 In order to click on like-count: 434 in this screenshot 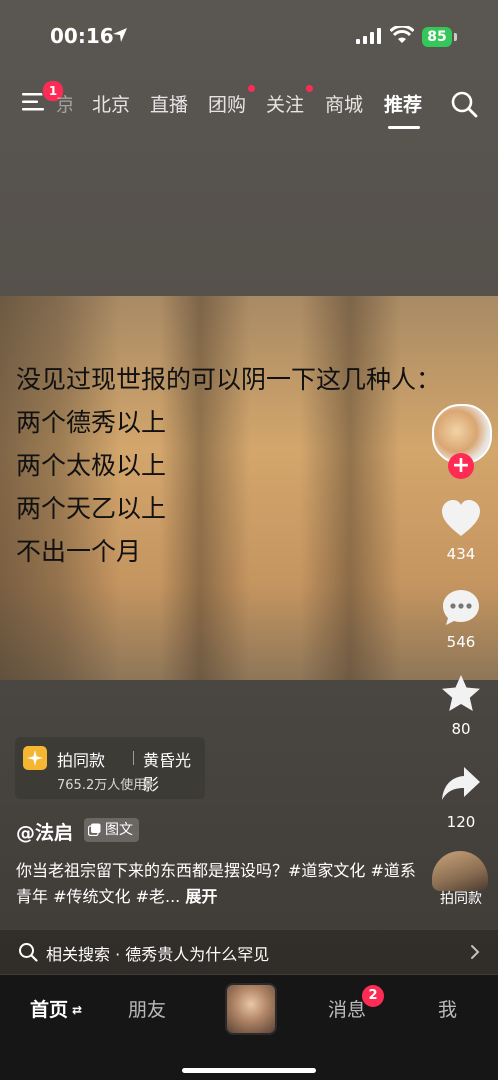, I will do `click(461, 554)`.